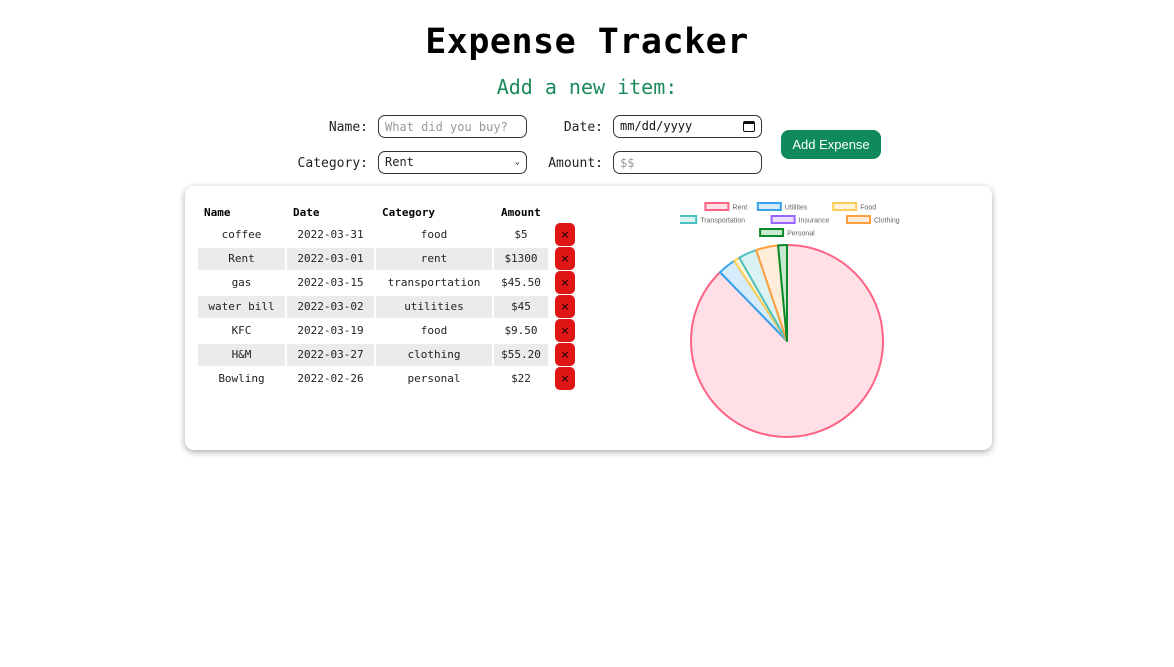 This screenshot has width=1174, height=667. I want to click on column-header-category: Category, so click(408, 212).